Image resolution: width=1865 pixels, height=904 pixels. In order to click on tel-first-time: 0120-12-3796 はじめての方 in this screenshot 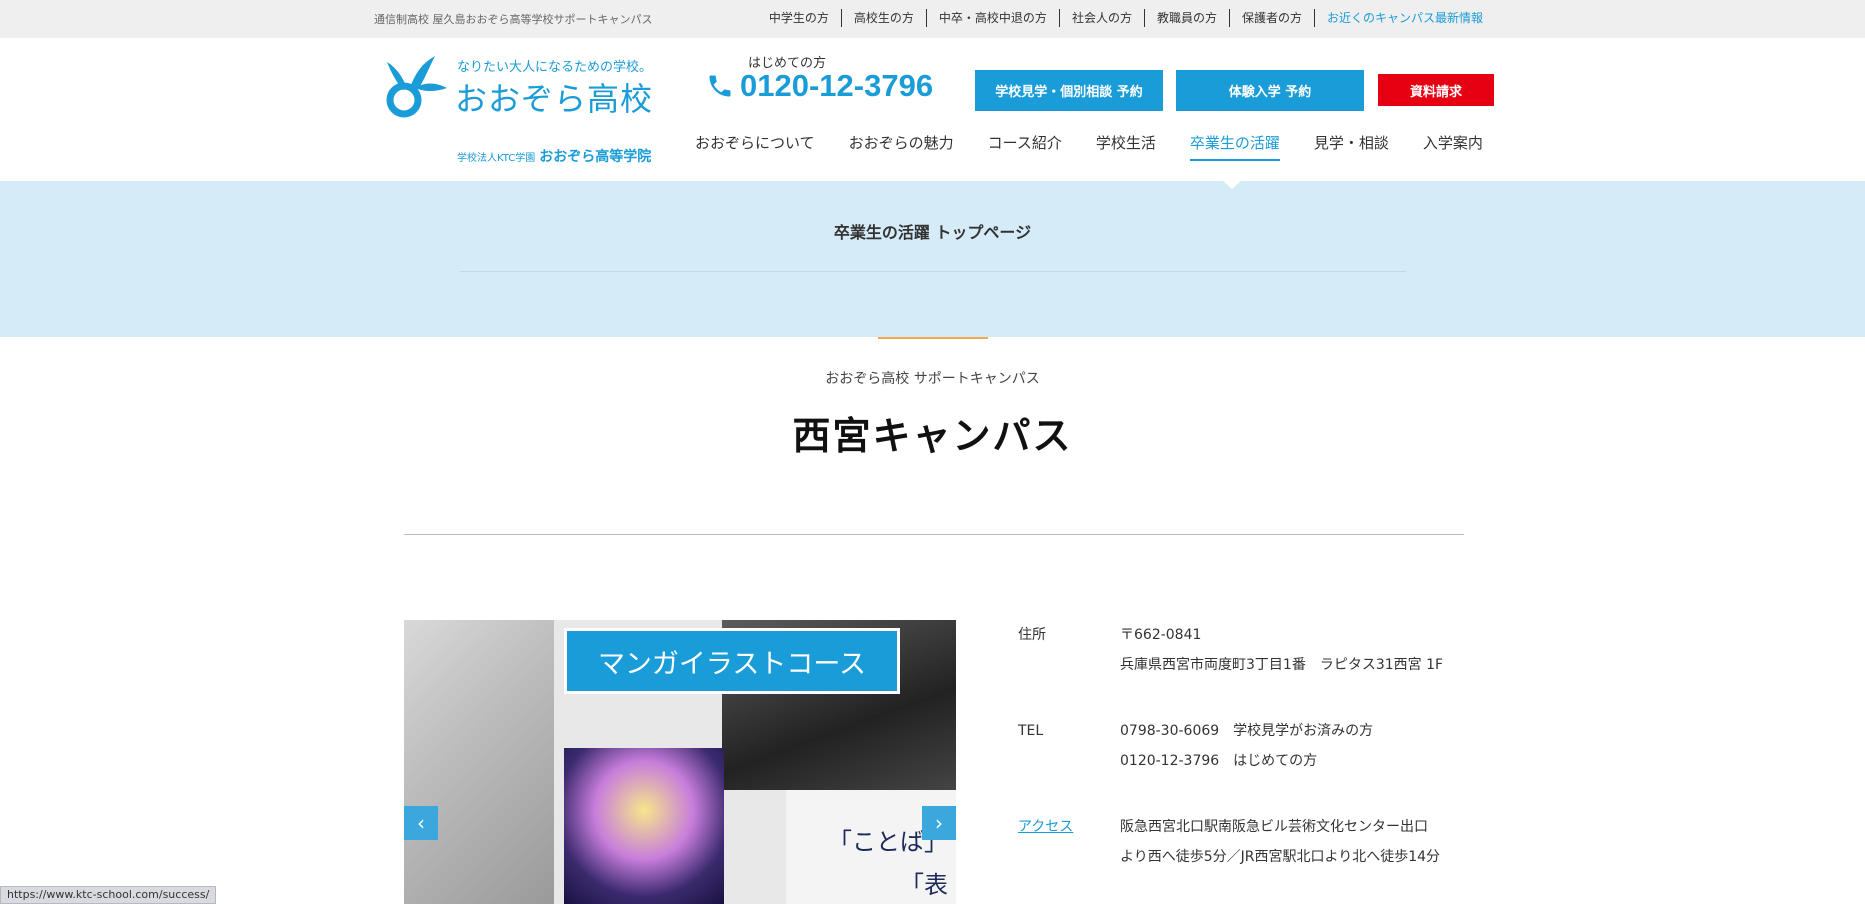, I will do `click(1219, 761)`.